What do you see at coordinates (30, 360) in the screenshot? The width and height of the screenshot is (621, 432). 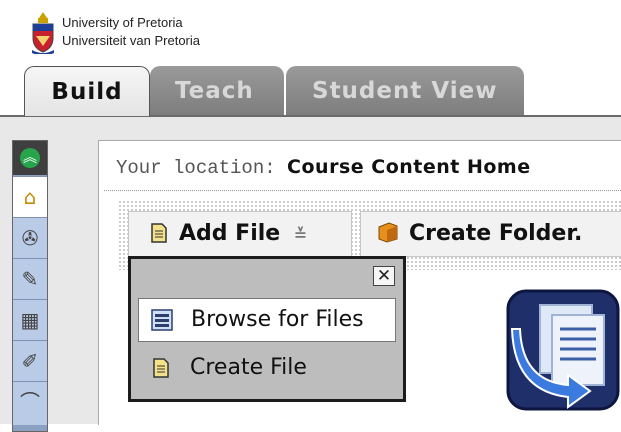 I see `pin-icon: ✐` at bounding box center [30, 360].